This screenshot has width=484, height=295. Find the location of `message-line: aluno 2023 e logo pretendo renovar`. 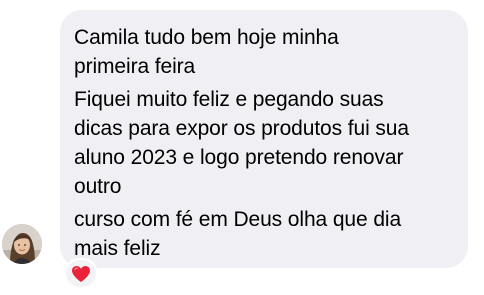

message-line: aluno 2023 e logo pretendo renovar is located at coordinates (239, 157).